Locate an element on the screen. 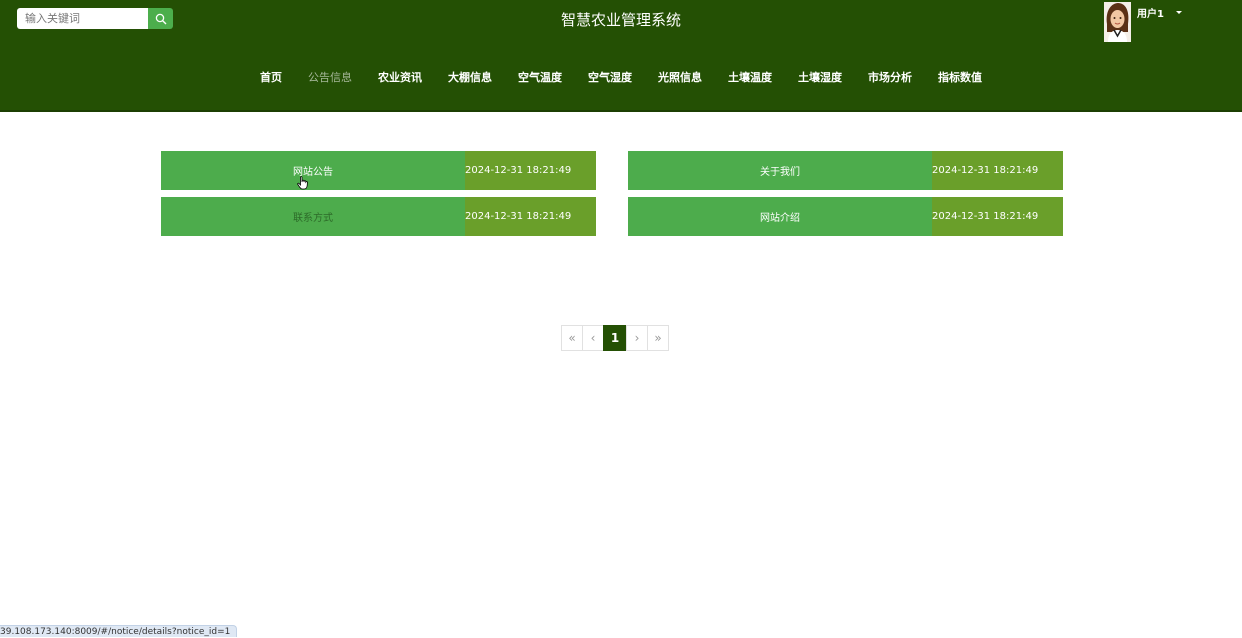 The image size is (1242, 638). notice-title: 联系方式 is located at coordinates (313, 216).